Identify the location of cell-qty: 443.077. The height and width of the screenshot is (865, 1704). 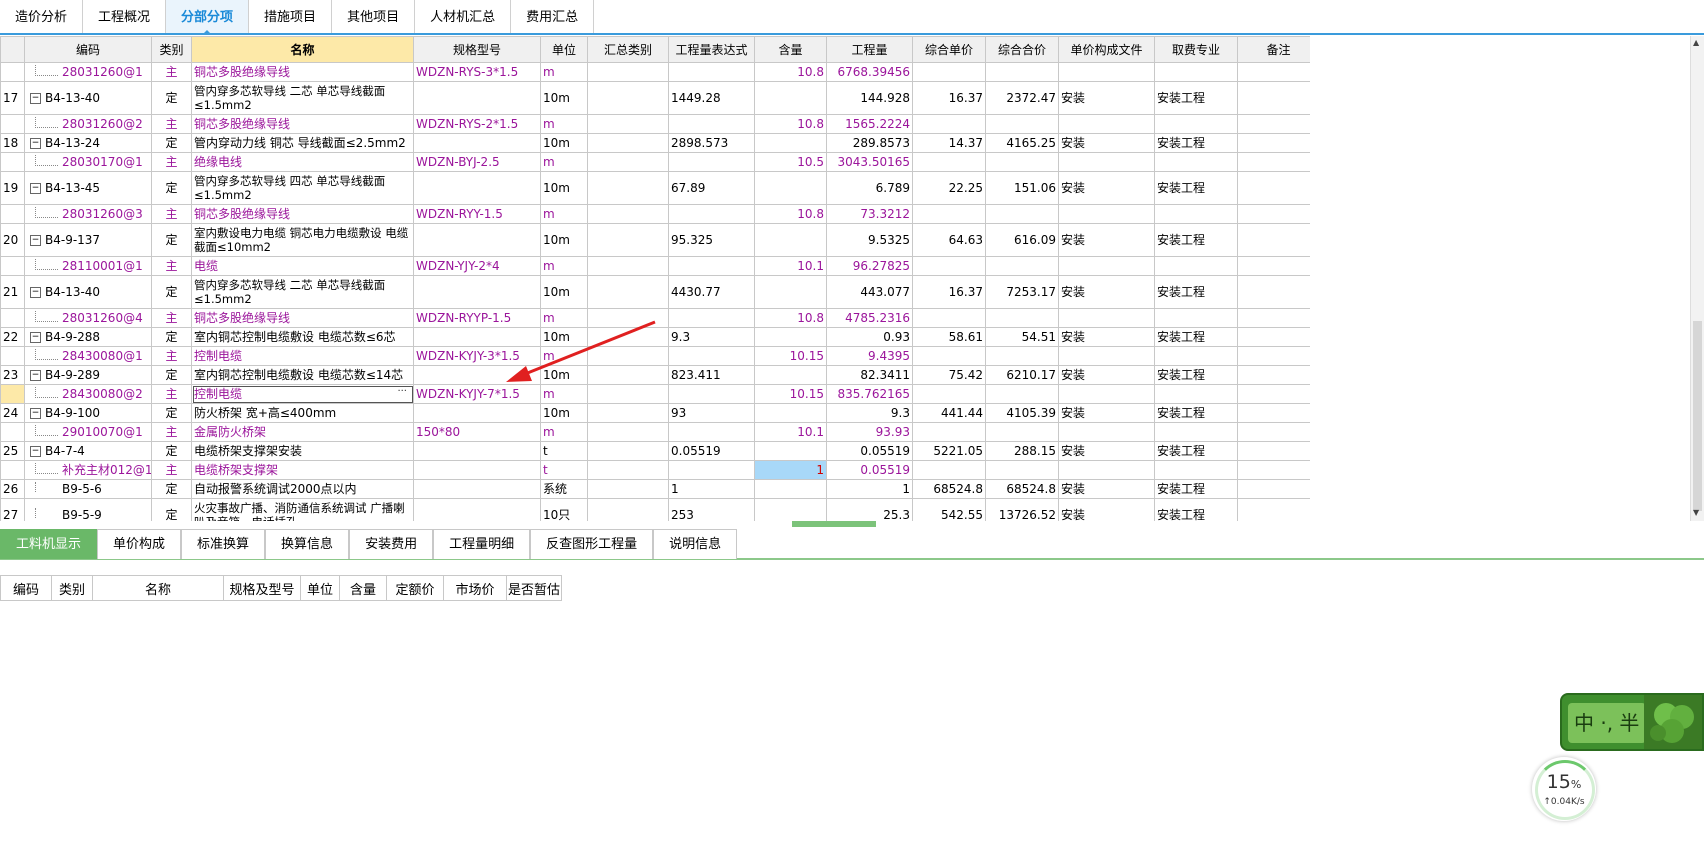
(869, 292).